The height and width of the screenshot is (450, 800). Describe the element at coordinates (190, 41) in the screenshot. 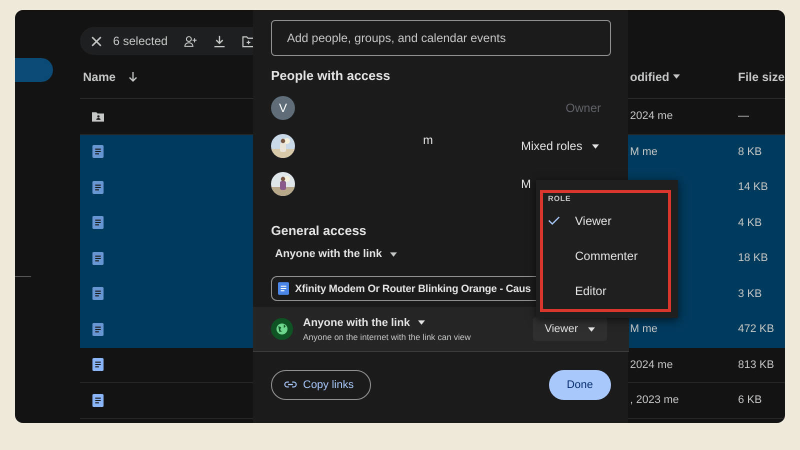

I see `add-person-icon` at that location.